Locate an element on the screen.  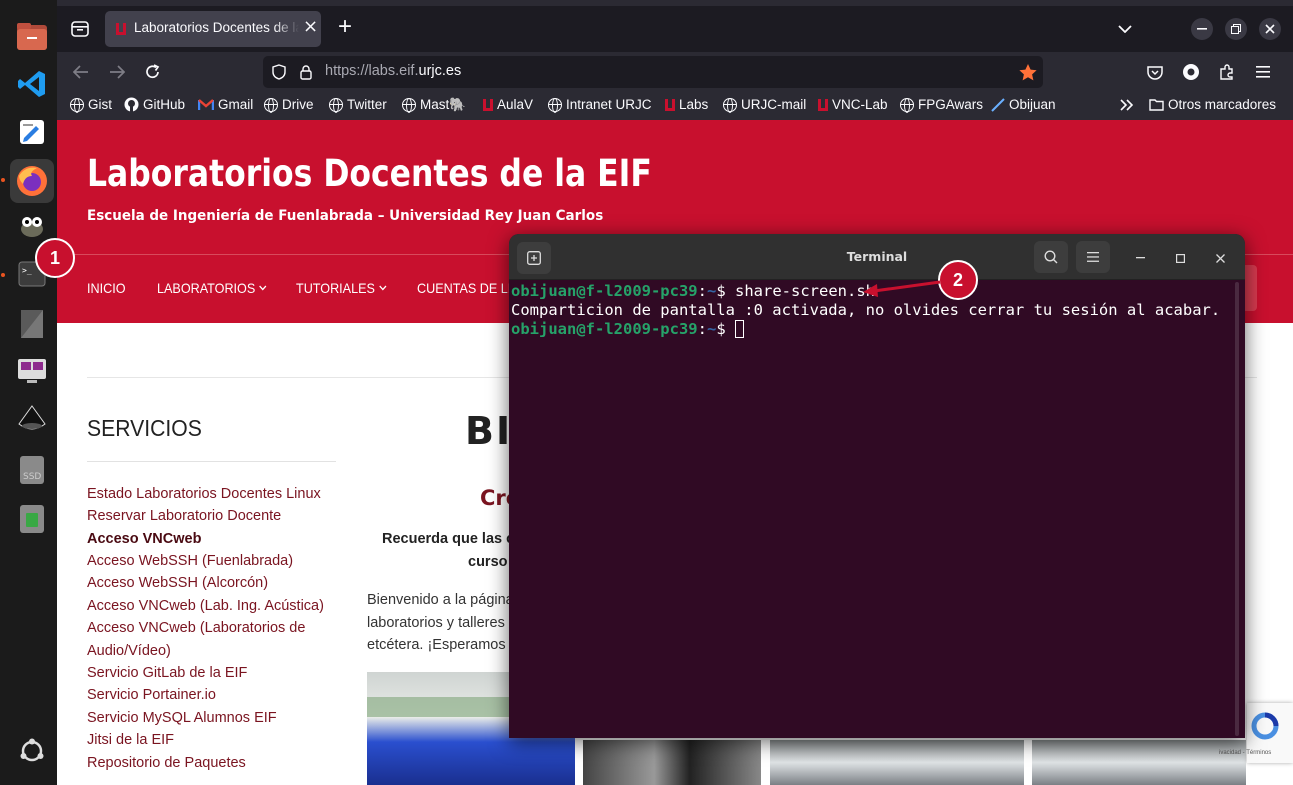
tab-bar: Laboratorios Docentes de la EIF × + is located at coordinates (675, 29).